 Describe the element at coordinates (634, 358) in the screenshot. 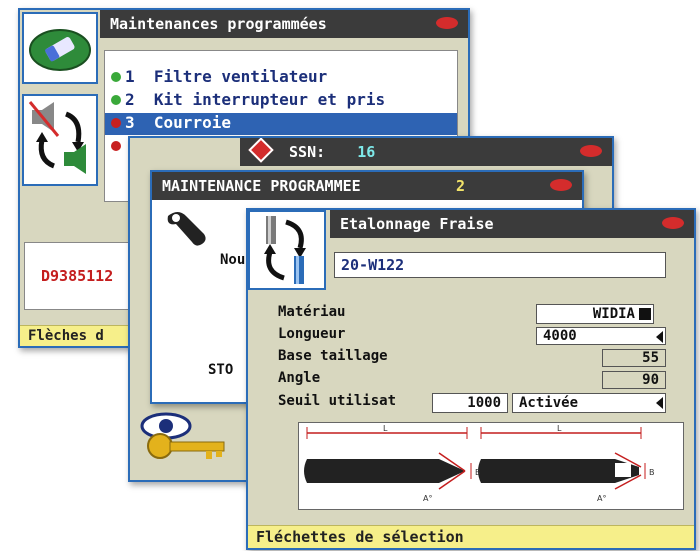

I see `base-taillage-value: 55` at that location.